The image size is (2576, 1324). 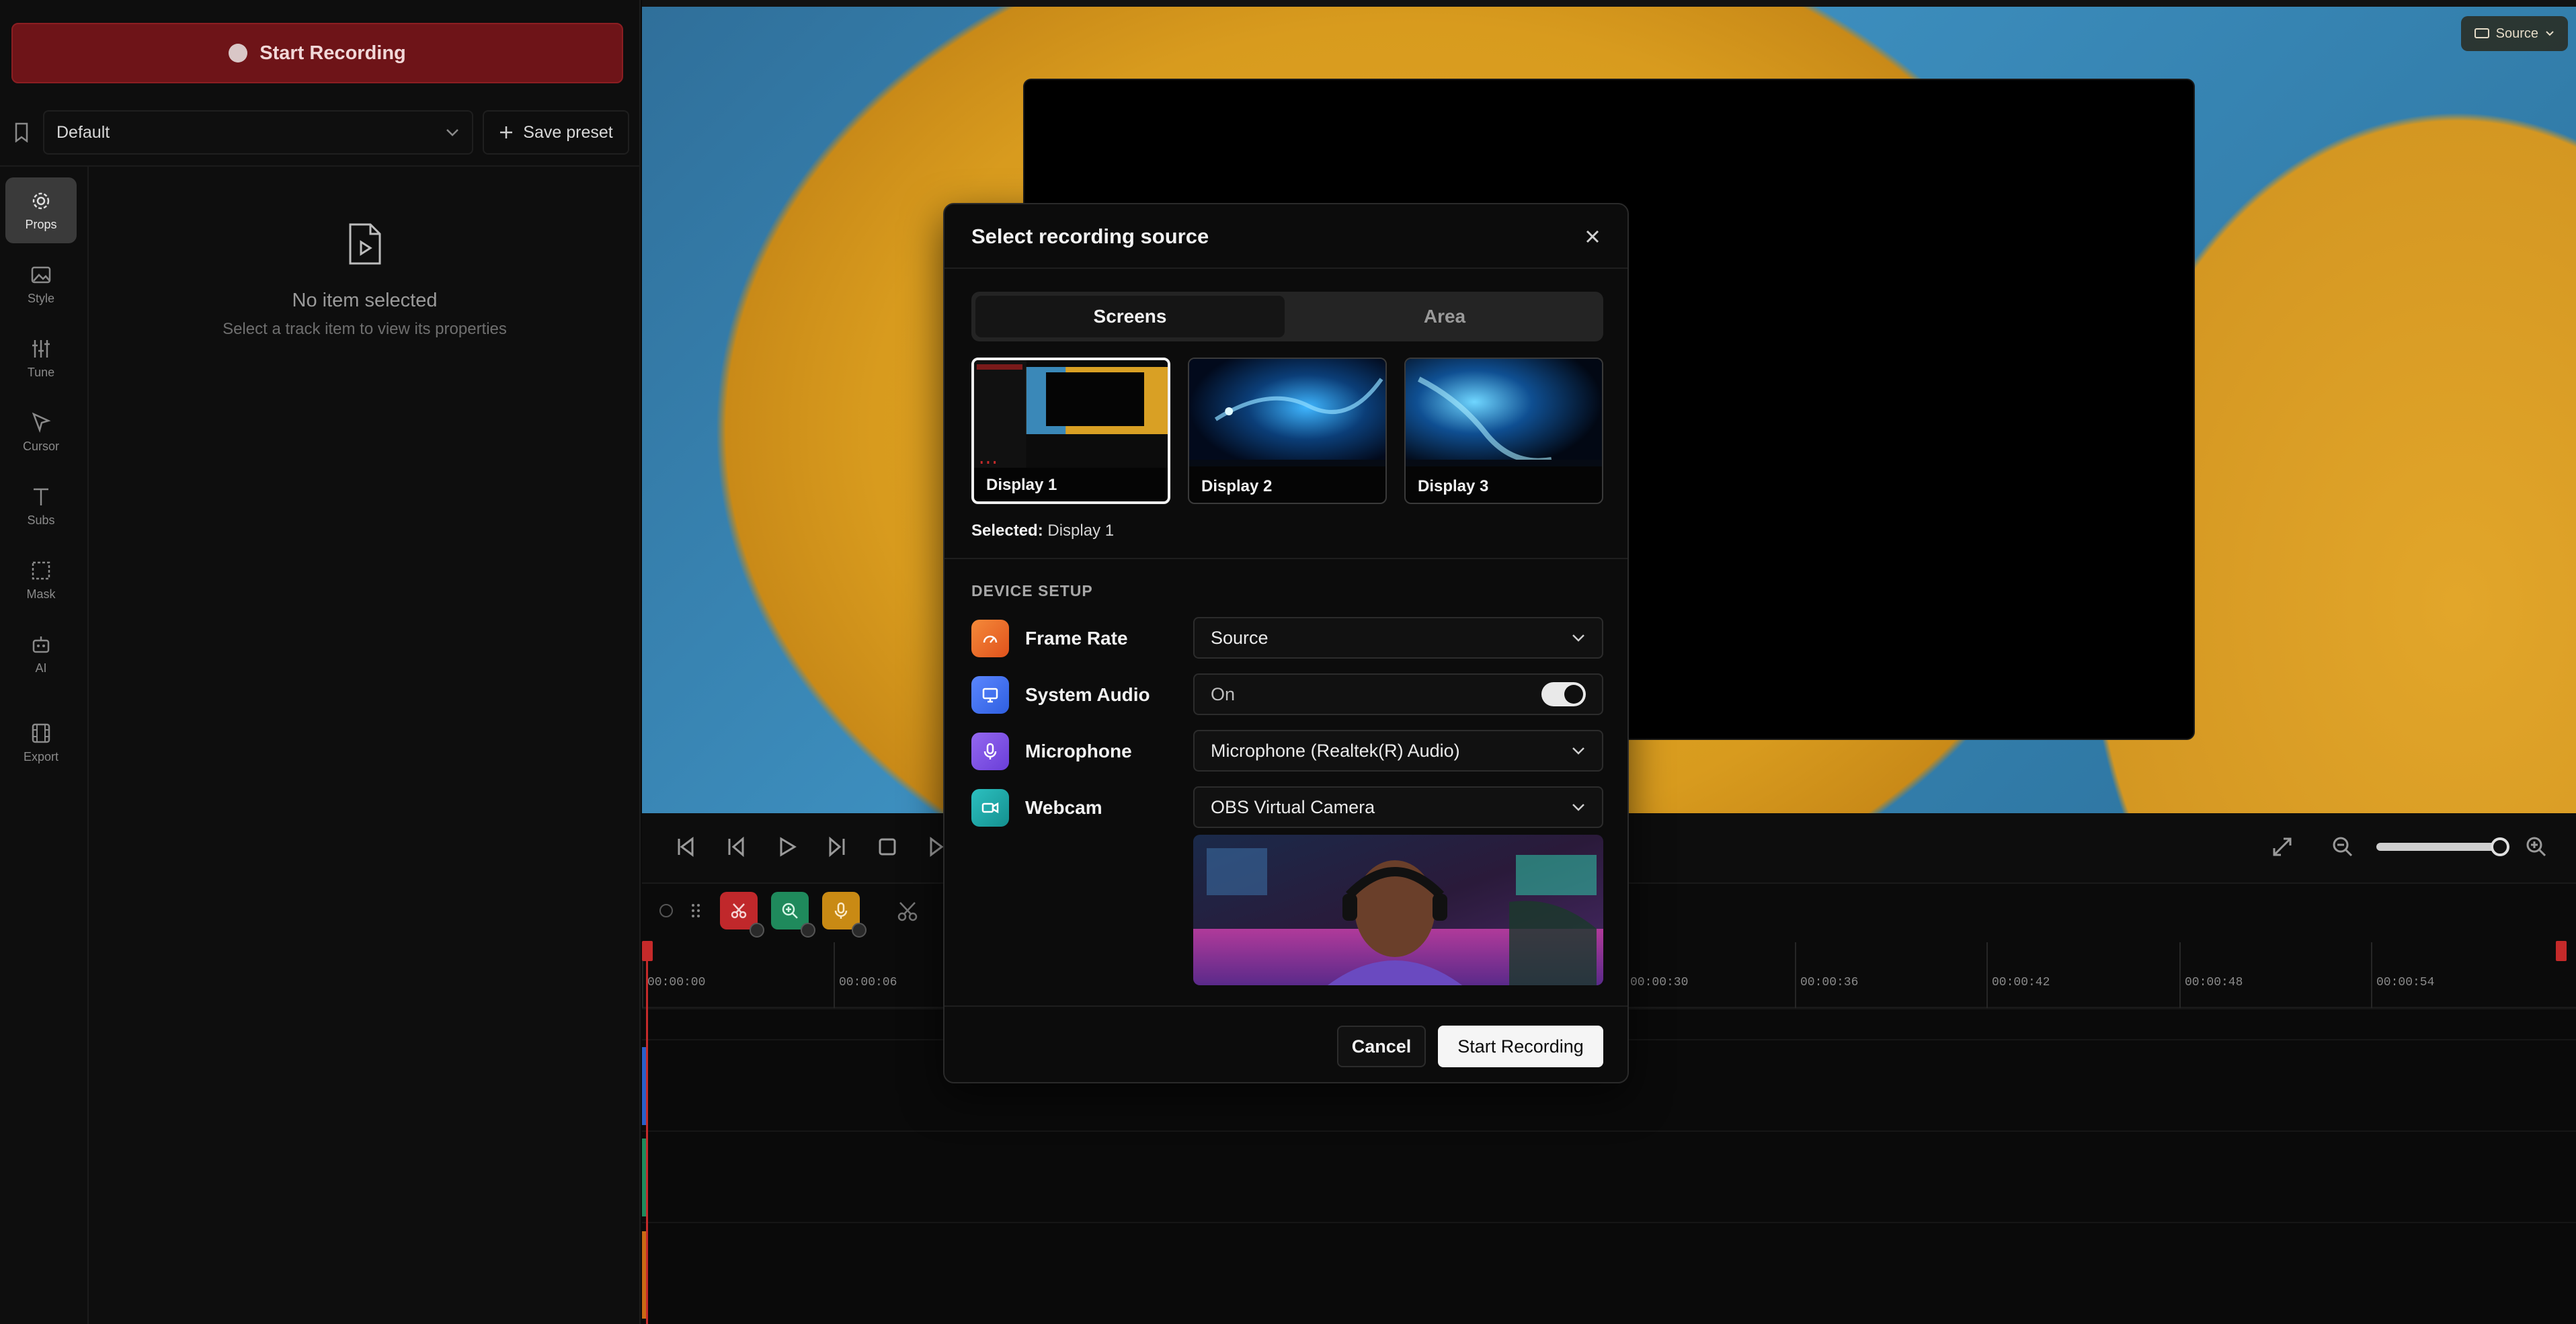 What do you see at coordinates (41, 284) in the screenshot?
I see `rail-item-style: Style` at bounding box center [41, 284].